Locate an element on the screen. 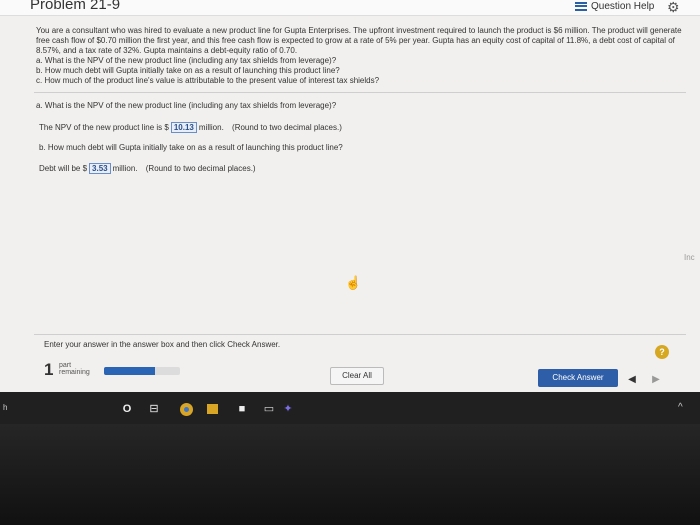  remaining-word: remaining is located at coordinates (74, 372).